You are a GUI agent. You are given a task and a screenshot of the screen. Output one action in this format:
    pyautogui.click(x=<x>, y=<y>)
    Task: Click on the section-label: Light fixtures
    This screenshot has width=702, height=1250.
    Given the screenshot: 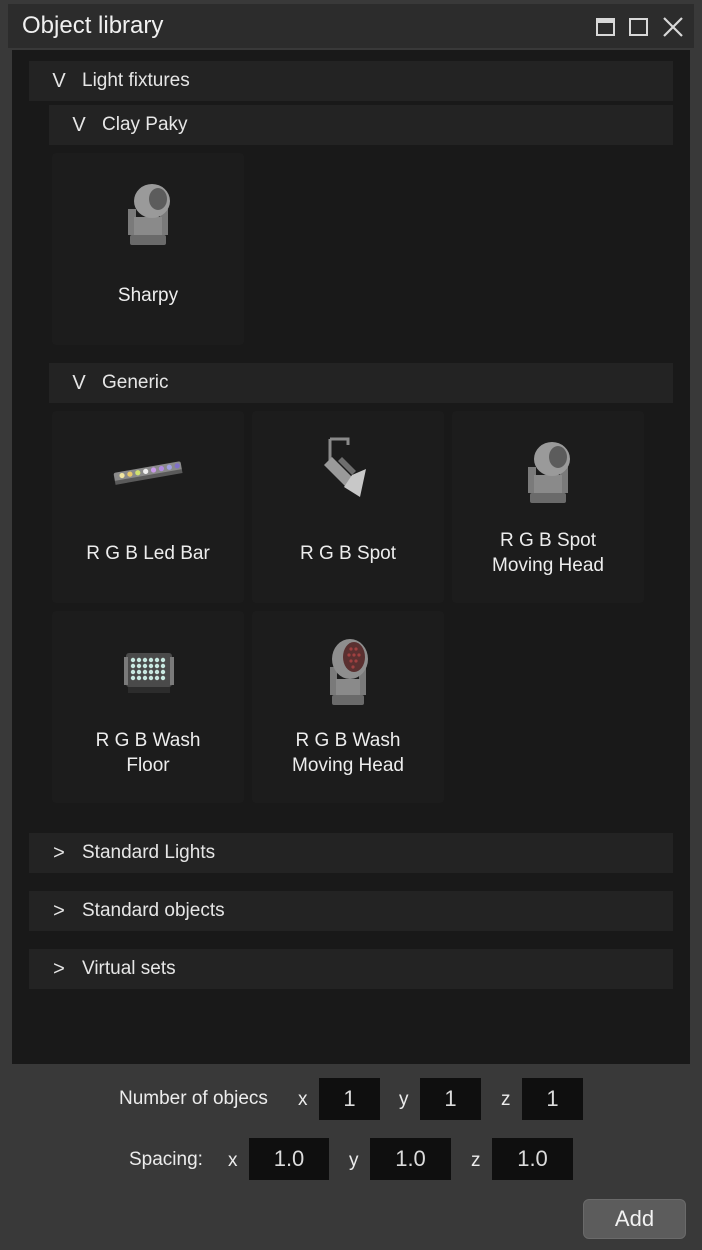 What is the action you would take?
    pyautogui.click(x=136, y=80)
    